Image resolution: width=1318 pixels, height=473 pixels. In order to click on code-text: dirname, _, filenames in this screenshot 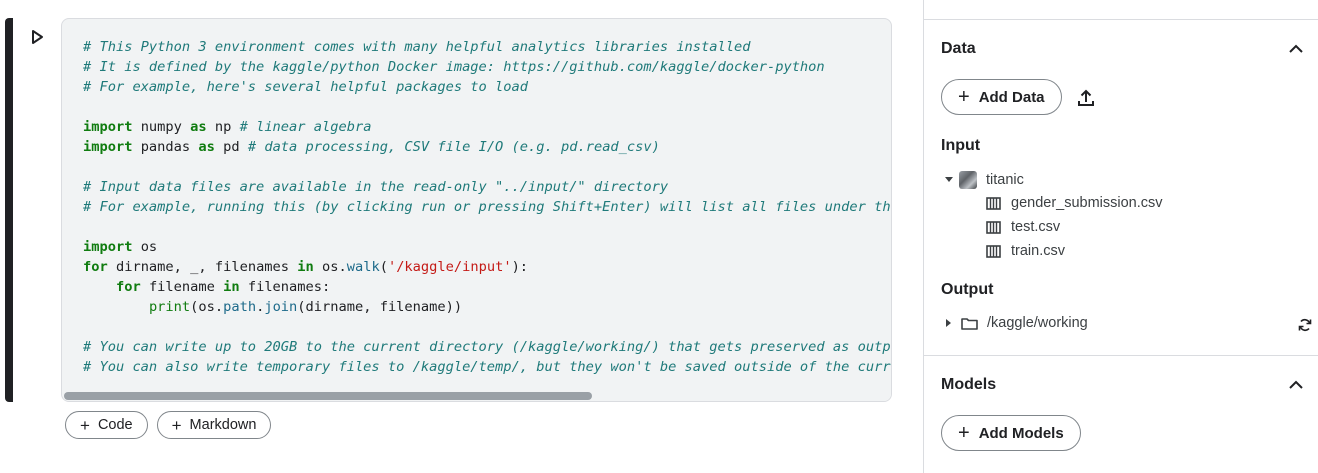, I will do `click(202, 267)`.